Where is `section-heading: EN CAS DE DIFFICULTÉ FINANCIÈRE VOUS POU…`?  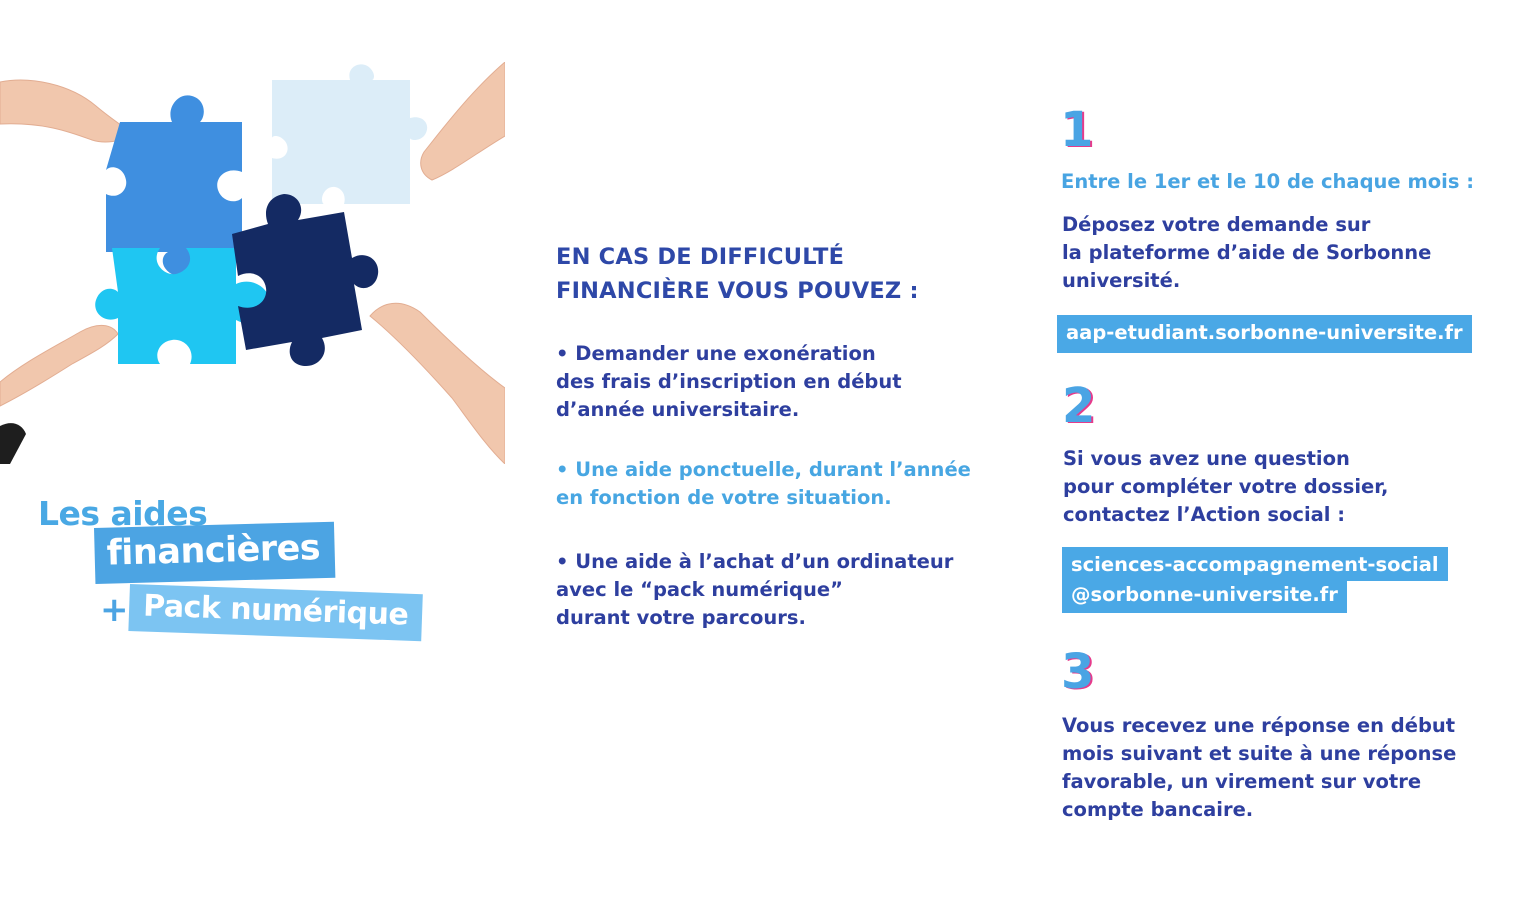
section-heading: EN CAS DE DIFFICULTÉ FINANCIÈRE VOUS POU… is located at coordinates (776, 274).